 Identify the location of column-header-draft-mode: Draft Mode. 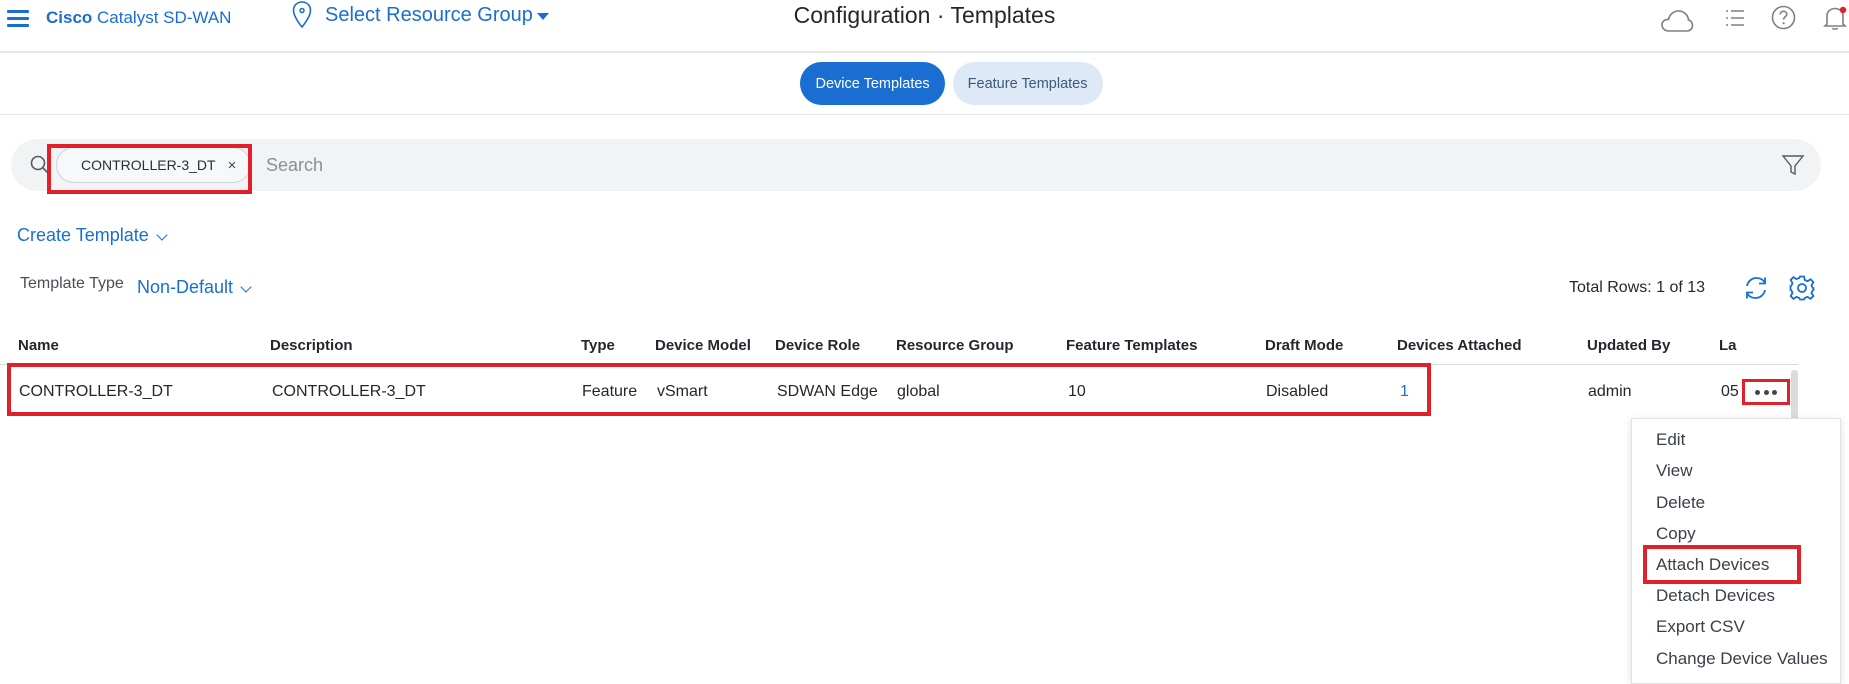
(1304, 345).